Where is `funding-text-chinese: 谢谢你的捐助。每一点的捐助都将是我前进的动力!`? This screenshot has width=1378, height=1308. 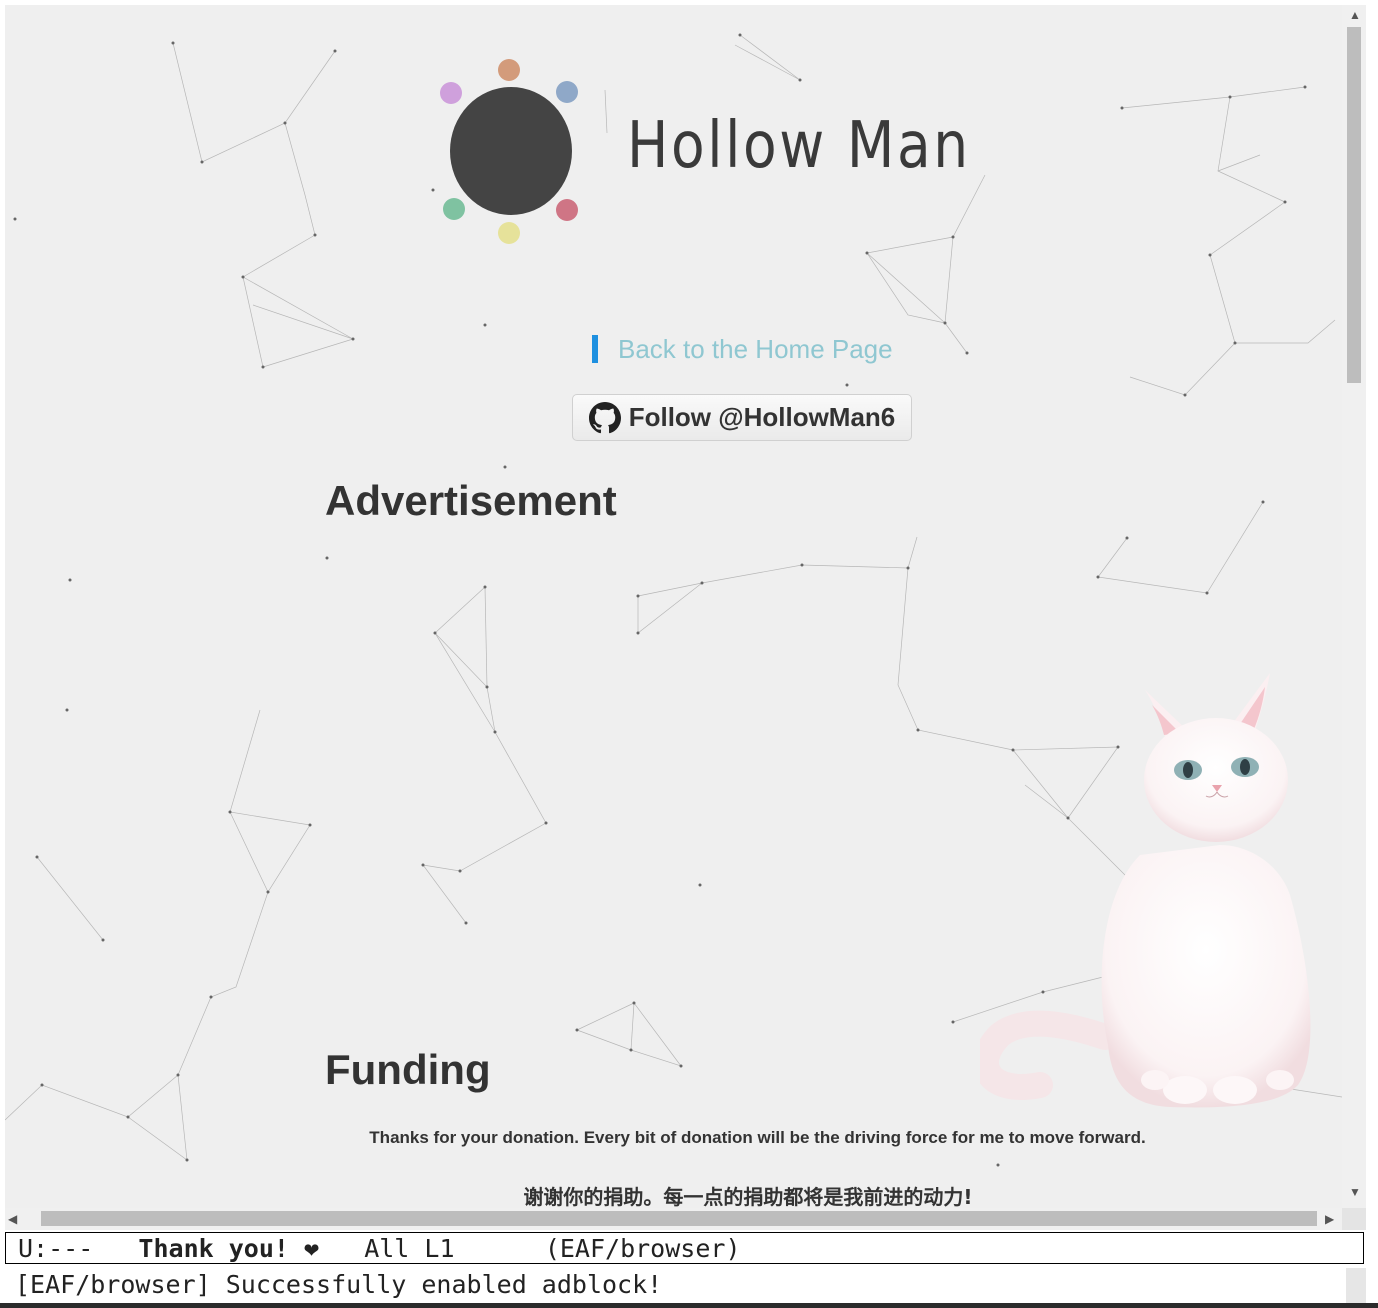 funding-text-chinese: 谢谢你的捐助。每一点的捐助都将是我前进的动力! is located at coordinates (748, 1196).